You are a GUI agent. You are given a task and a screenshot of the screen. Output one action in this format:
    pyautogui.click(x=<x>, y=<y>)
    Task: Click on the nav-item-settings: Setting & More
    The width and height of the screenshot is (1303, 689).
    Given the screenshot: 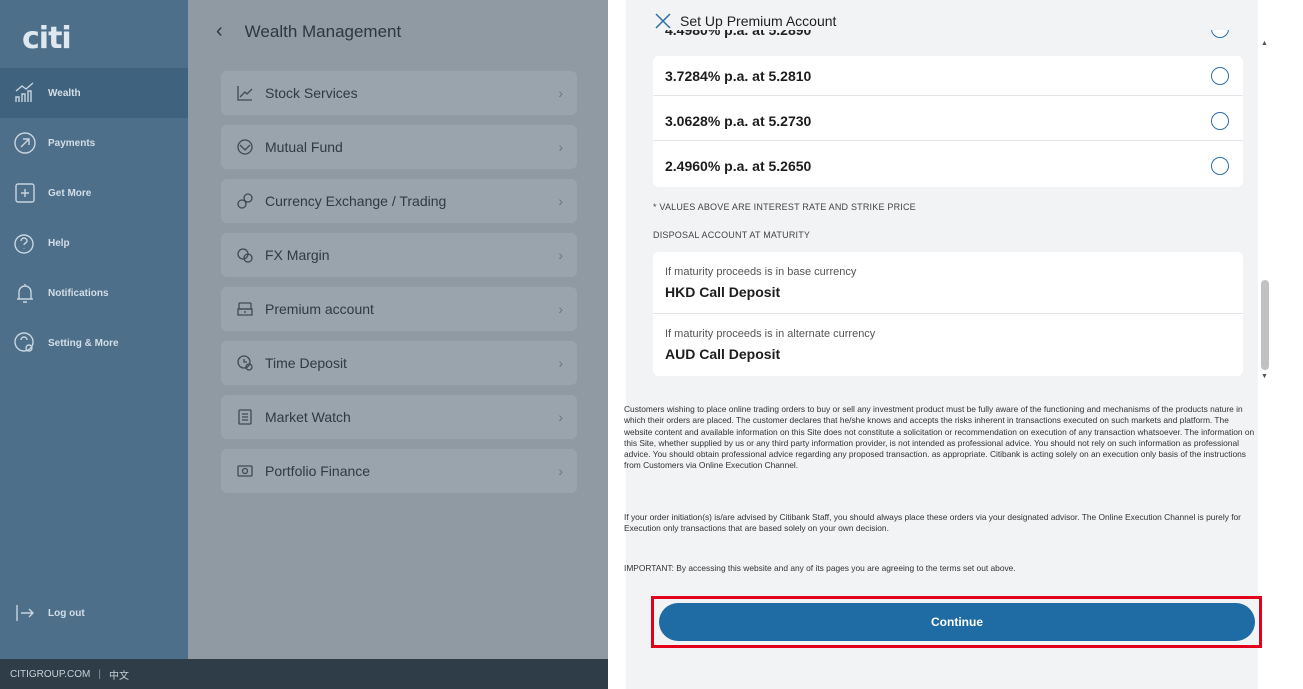 What is the action you would take?
    pyautogui.click(x=94, y=343)
    